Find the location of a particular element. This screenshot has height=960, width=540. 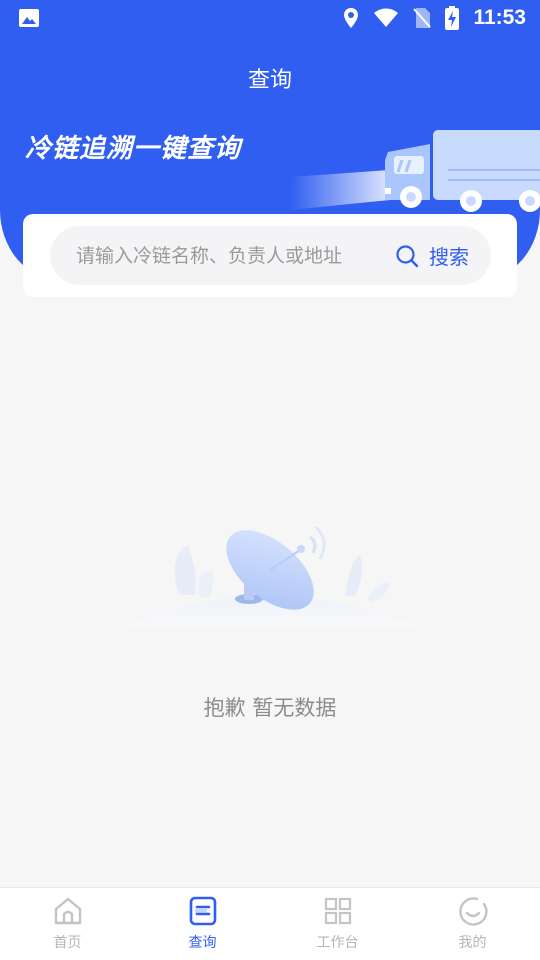

nav-item-workbench: 工作台 is located at coordinates (337, 924).